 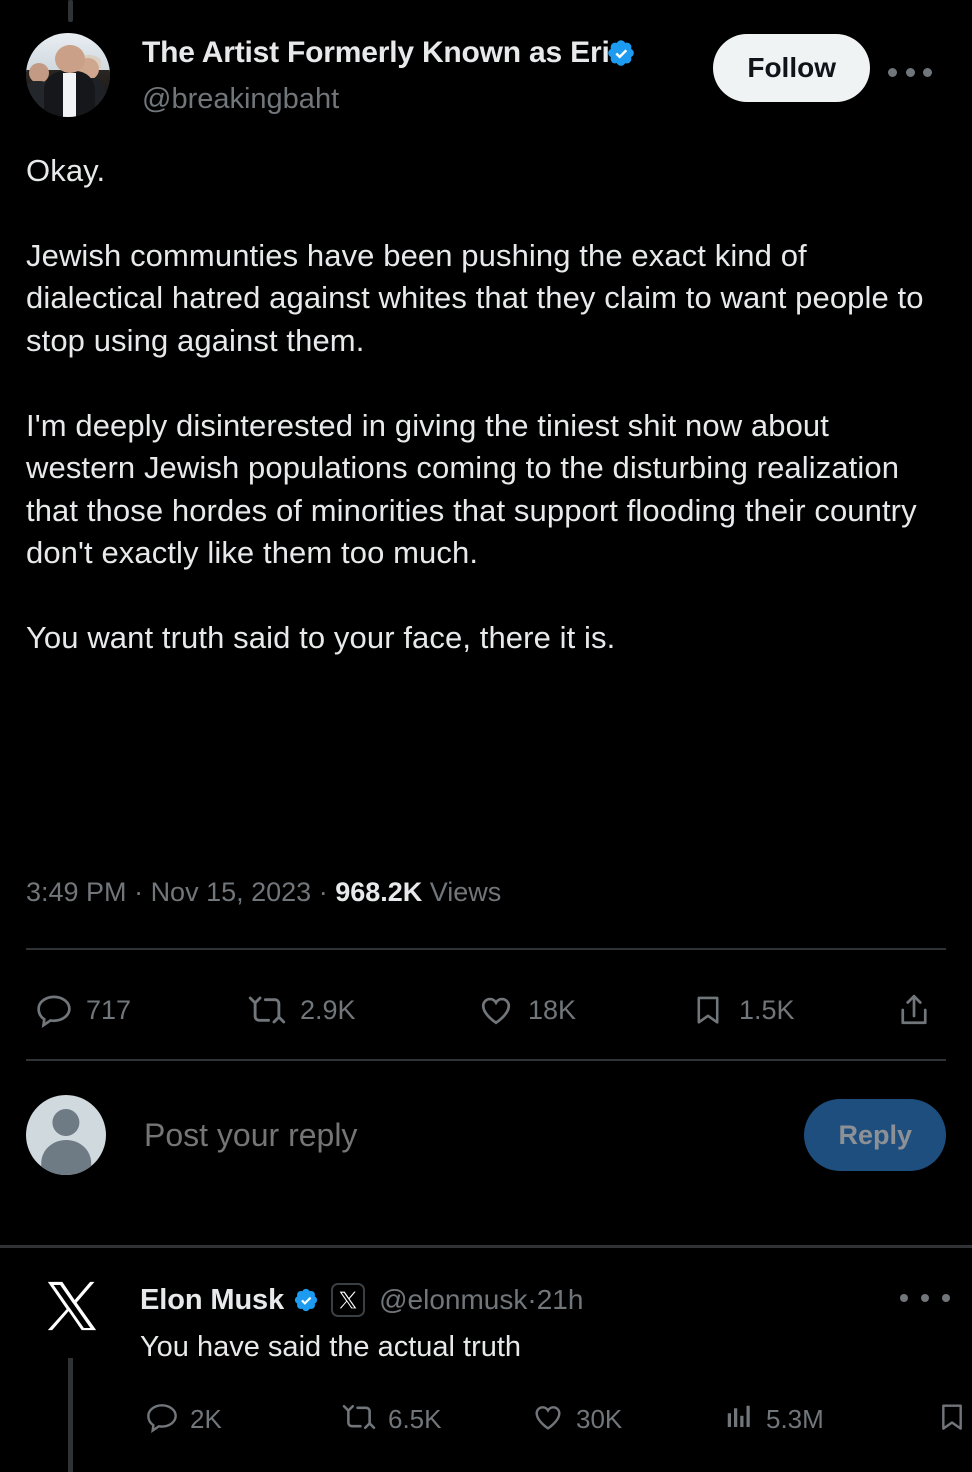 What do you see at coordinates (379, 892) in the screenshot?
I see `views-count: 968.2K` at bounding box center [379, 892].